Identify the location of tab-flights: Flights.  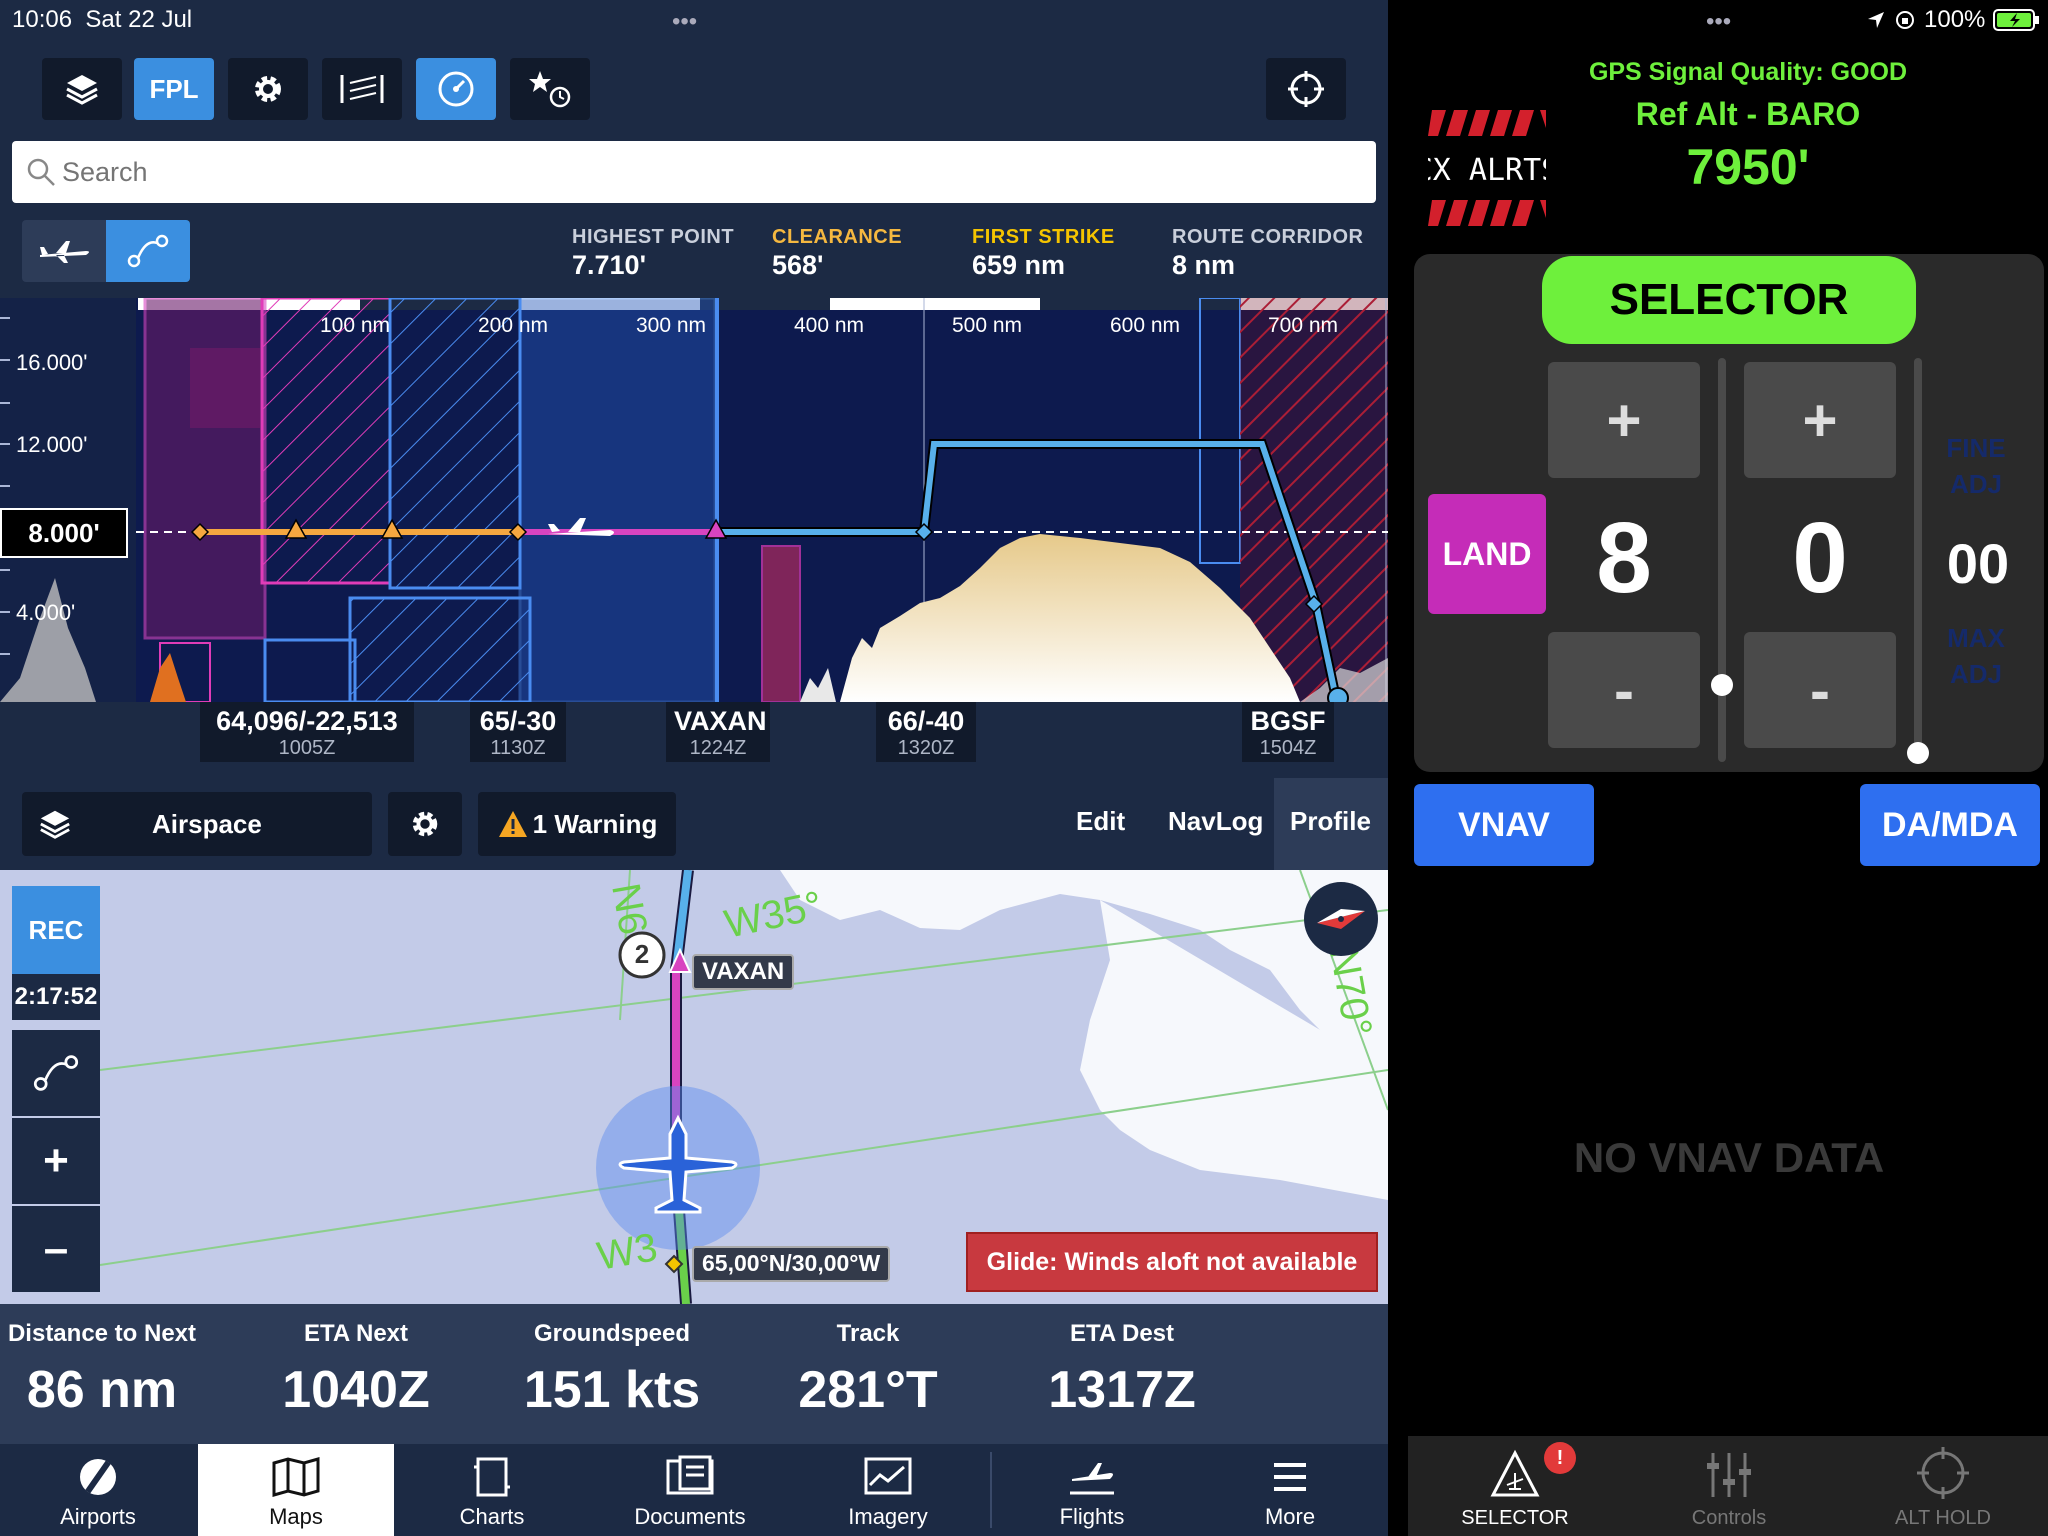
(1092, 1490).